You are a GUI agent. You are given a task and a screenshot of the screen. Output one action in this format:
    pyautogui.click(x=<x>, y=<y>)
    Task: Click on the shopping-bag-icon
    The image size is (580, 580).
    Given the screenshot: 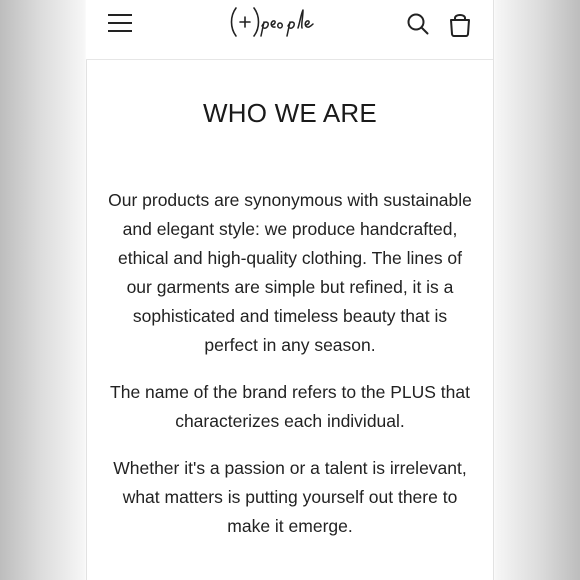 What is the action you would take?
    pyautogui.click(x=460, y=24)
    